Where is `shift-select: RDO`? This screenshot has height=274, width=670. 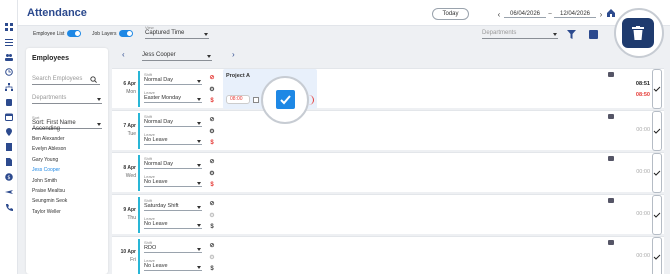 shift-select: RDO is located at coordinates (173, 249).